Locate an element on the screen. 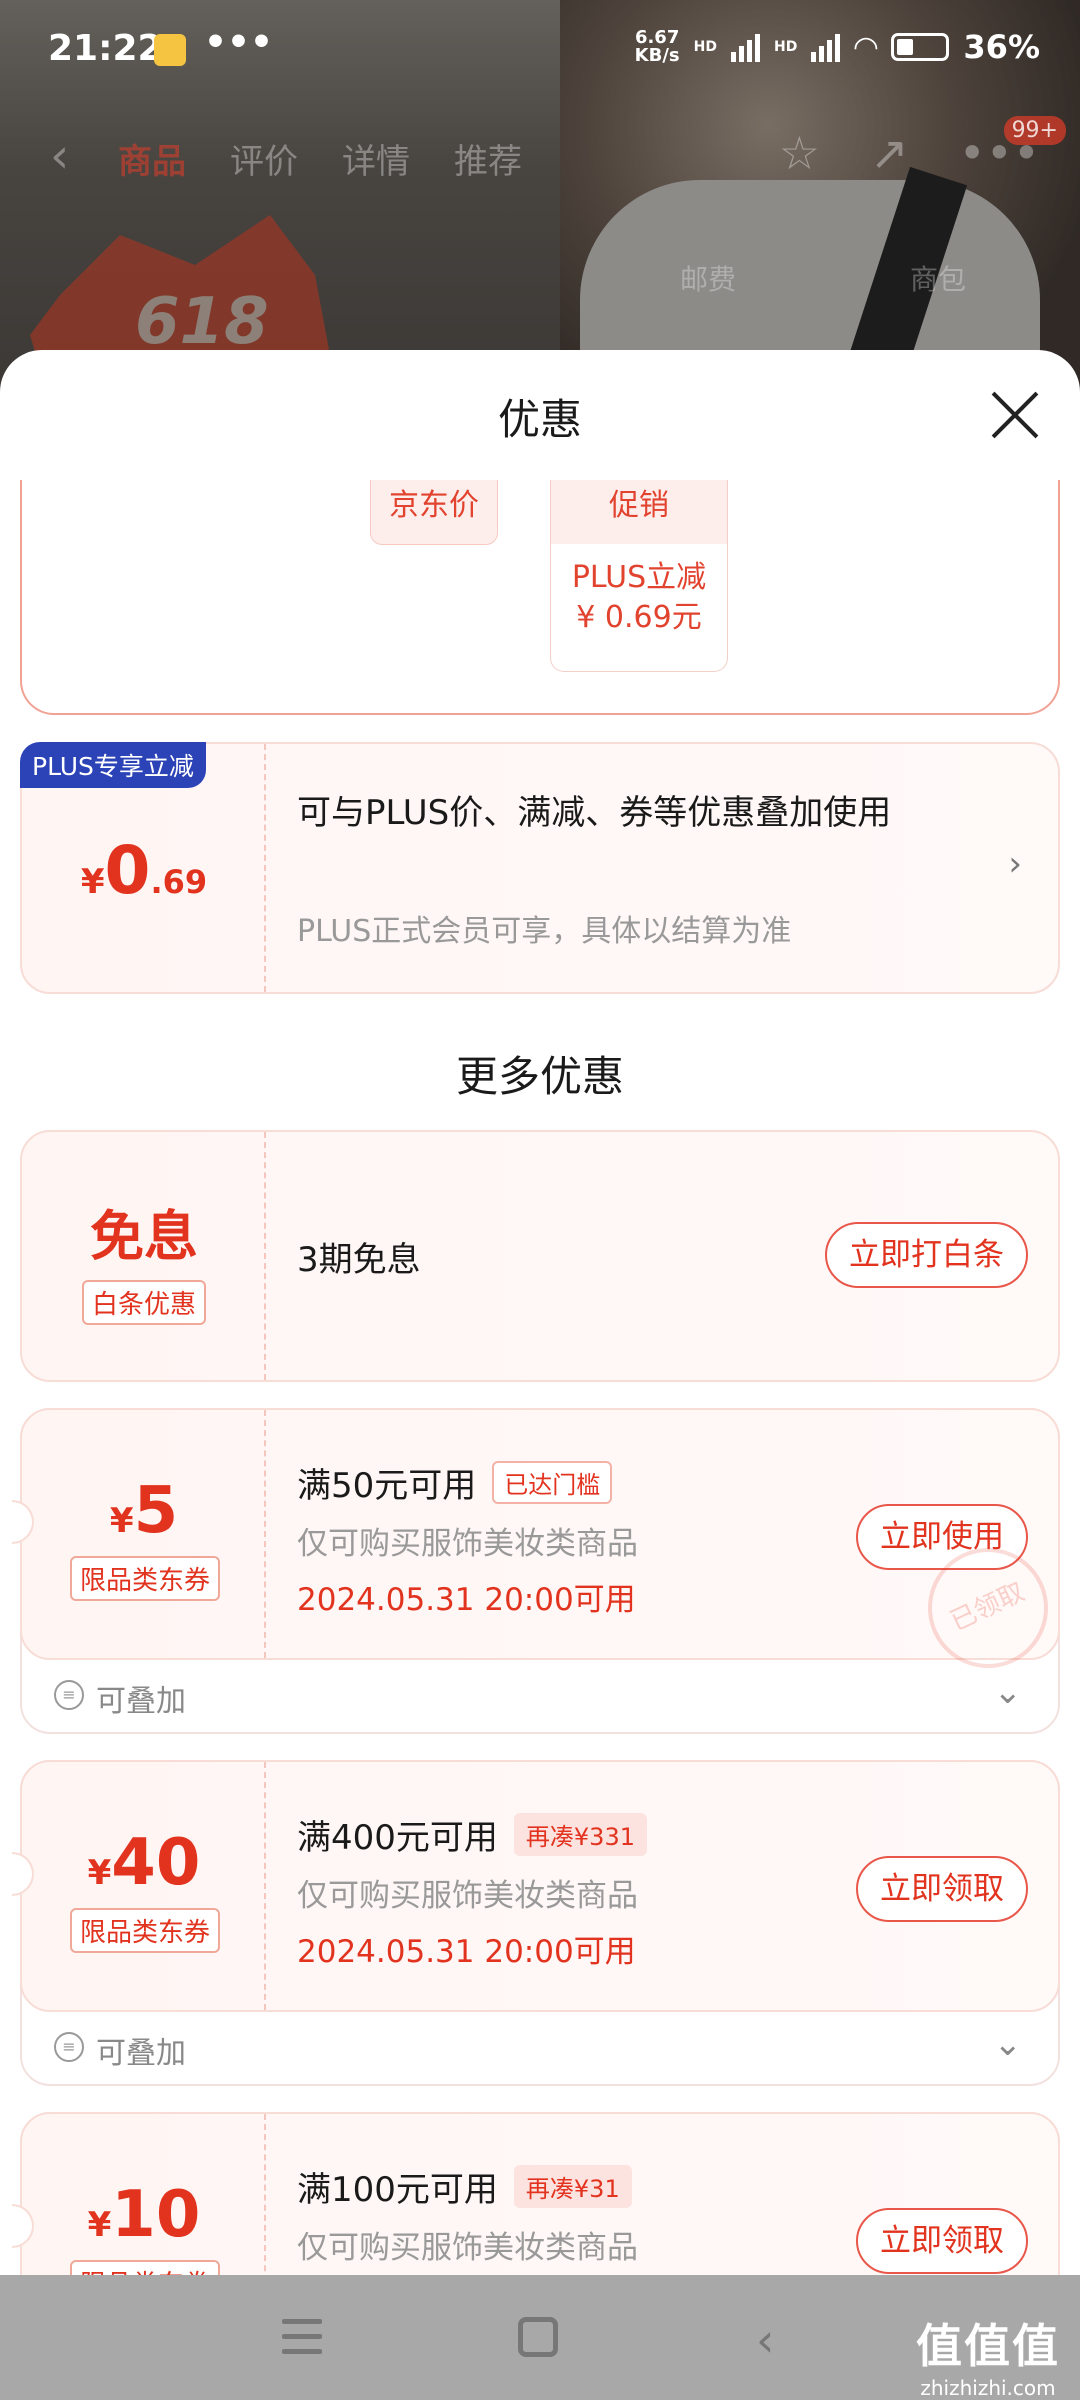 The height and width of the screenshot is (2400, 1080). promo-body: PLUS立减 ¥ 0.69元 is located at coordinates (639, 591).